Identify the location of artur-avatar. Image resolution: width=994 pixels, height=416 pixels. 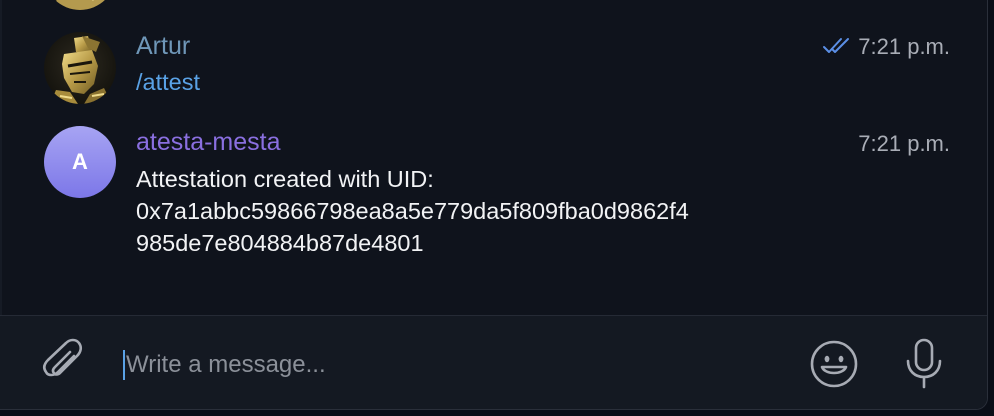
(80, 68).